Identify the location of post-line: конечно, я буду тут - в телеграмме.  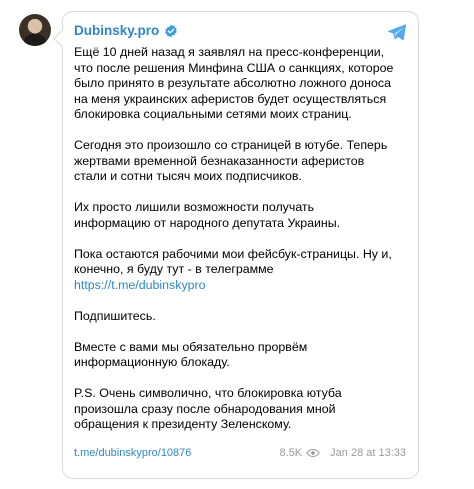
(174, 269).